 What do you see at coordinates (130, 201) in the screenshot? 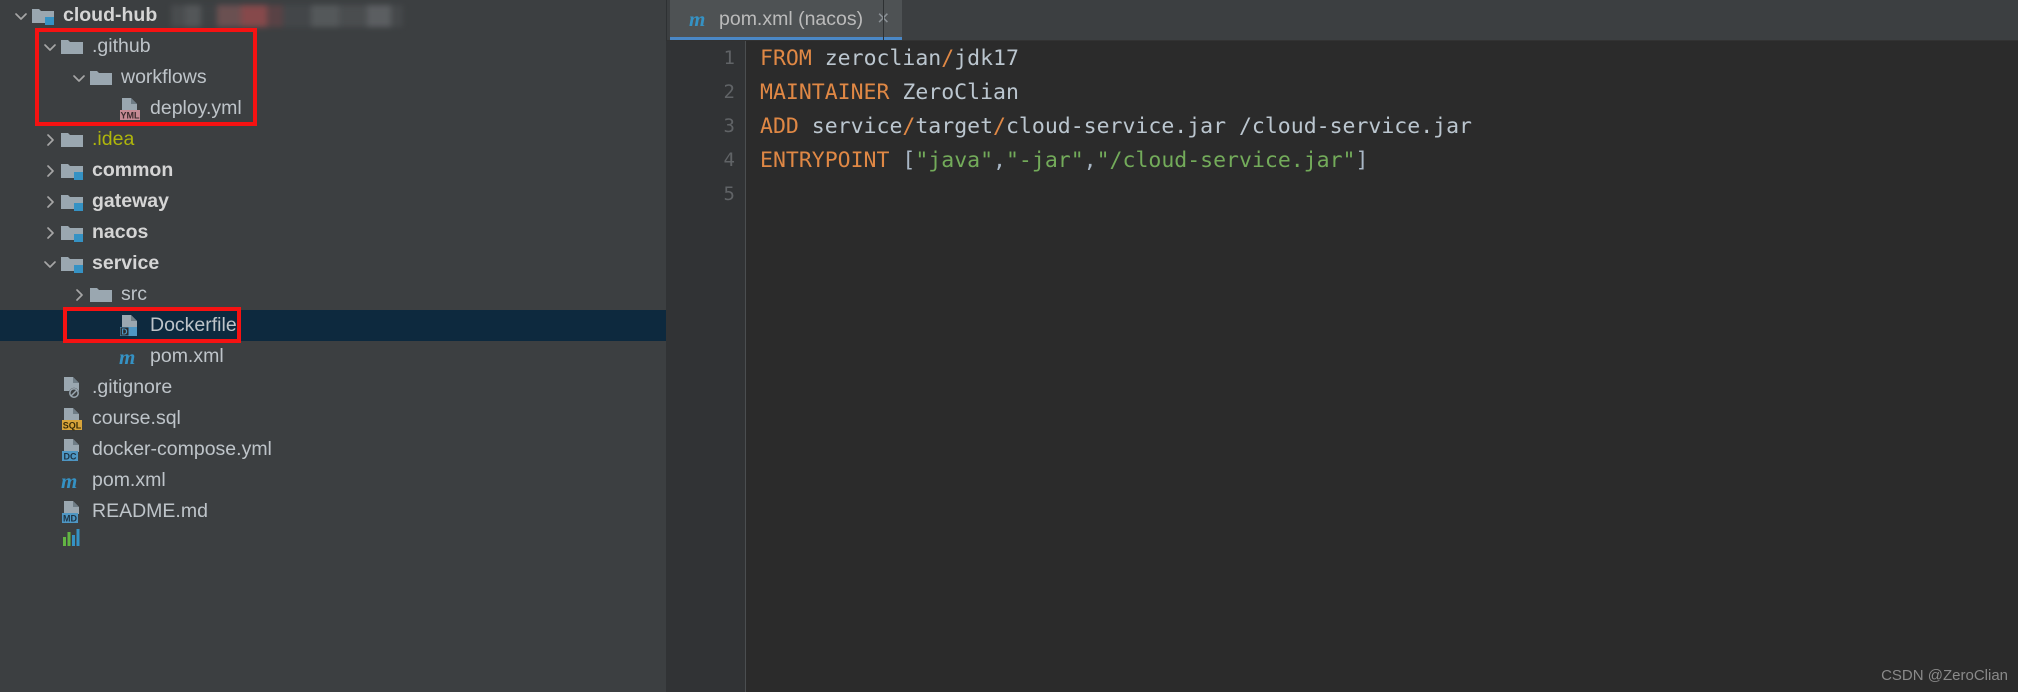
I see `tree-row-label: gateway` at bounding box center [130, 201].